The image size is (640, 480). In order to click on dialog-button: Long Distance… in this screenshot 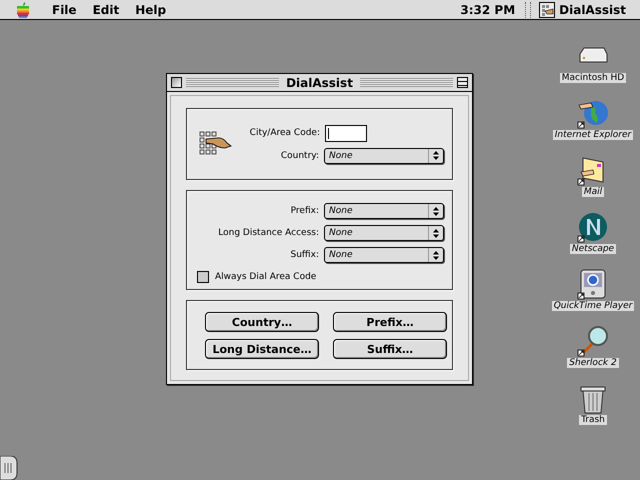, I will do `click(262, 349)`.